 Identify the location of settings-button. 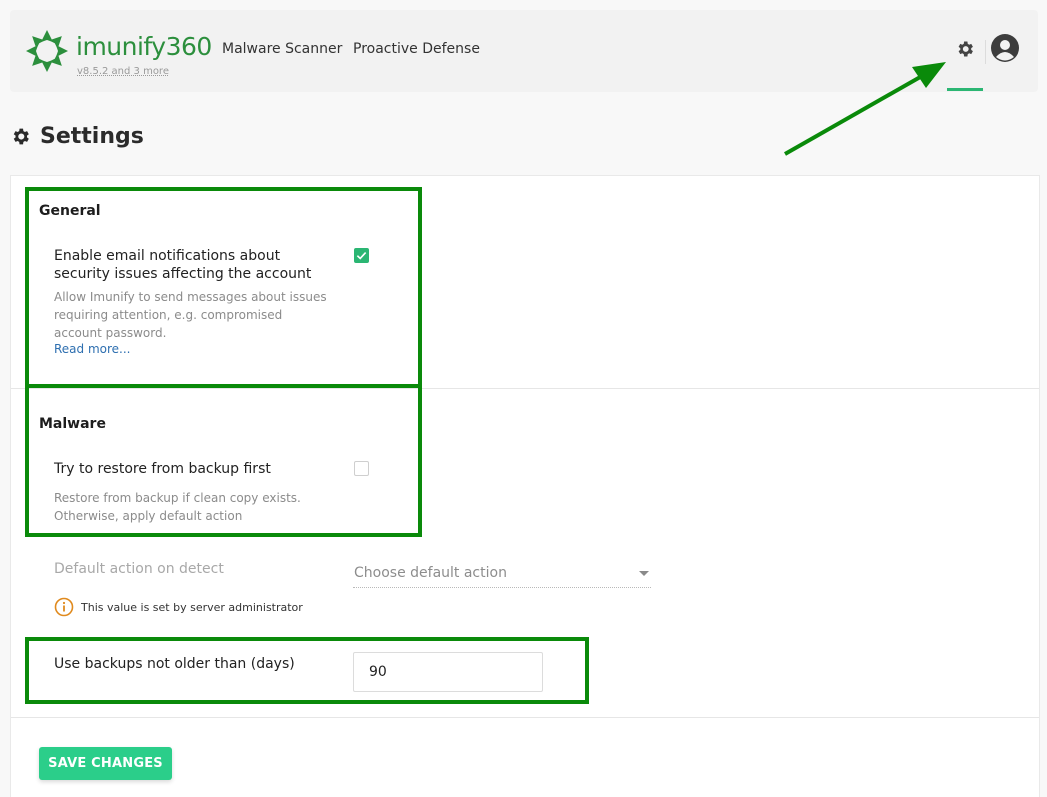
(965, 49).